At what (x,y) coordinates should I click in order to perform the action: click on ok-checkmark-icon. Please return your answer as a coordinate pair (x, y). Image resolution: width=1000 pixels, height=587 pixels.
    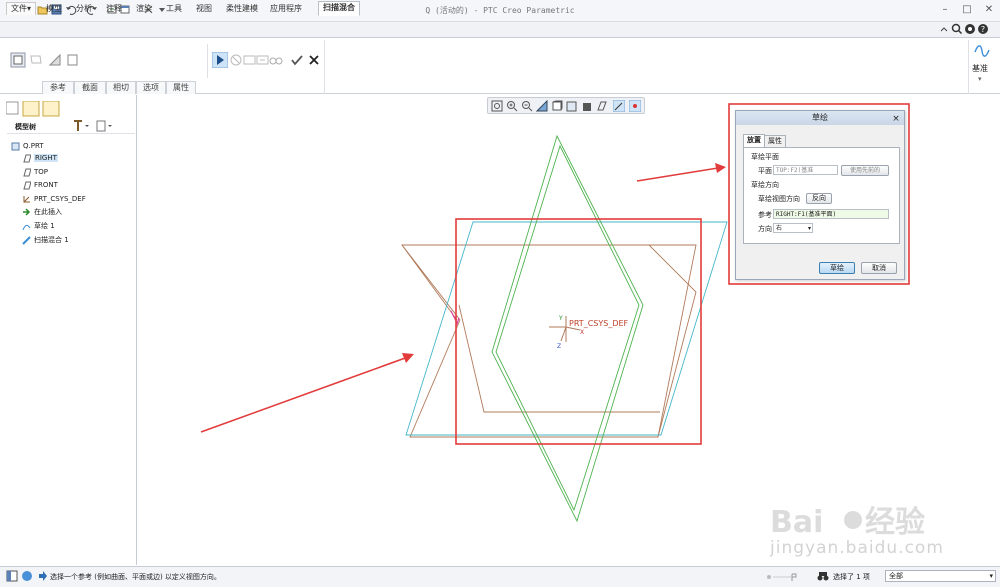
    Looking at the image, I should click on (297, 60).